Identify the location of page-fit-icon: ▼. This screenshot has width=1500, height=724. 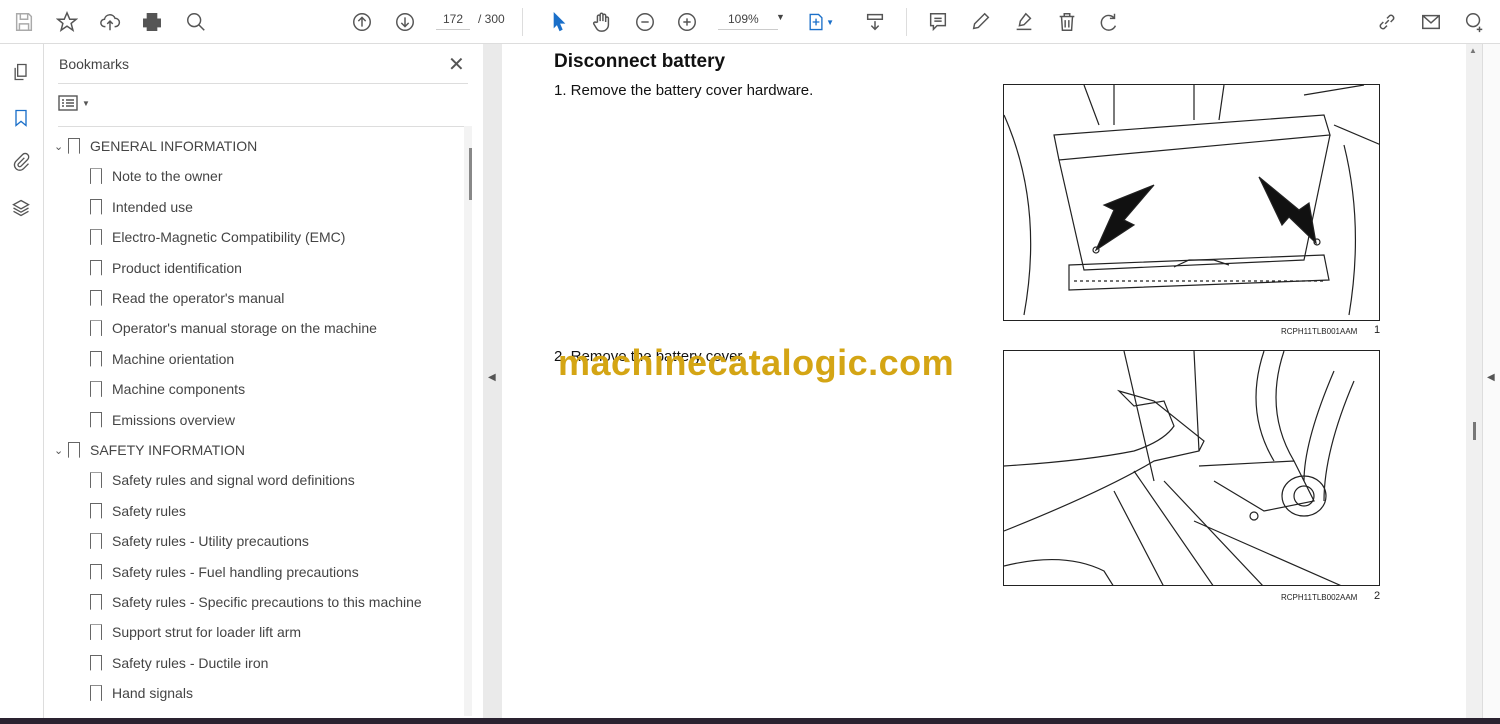
(820, 22).